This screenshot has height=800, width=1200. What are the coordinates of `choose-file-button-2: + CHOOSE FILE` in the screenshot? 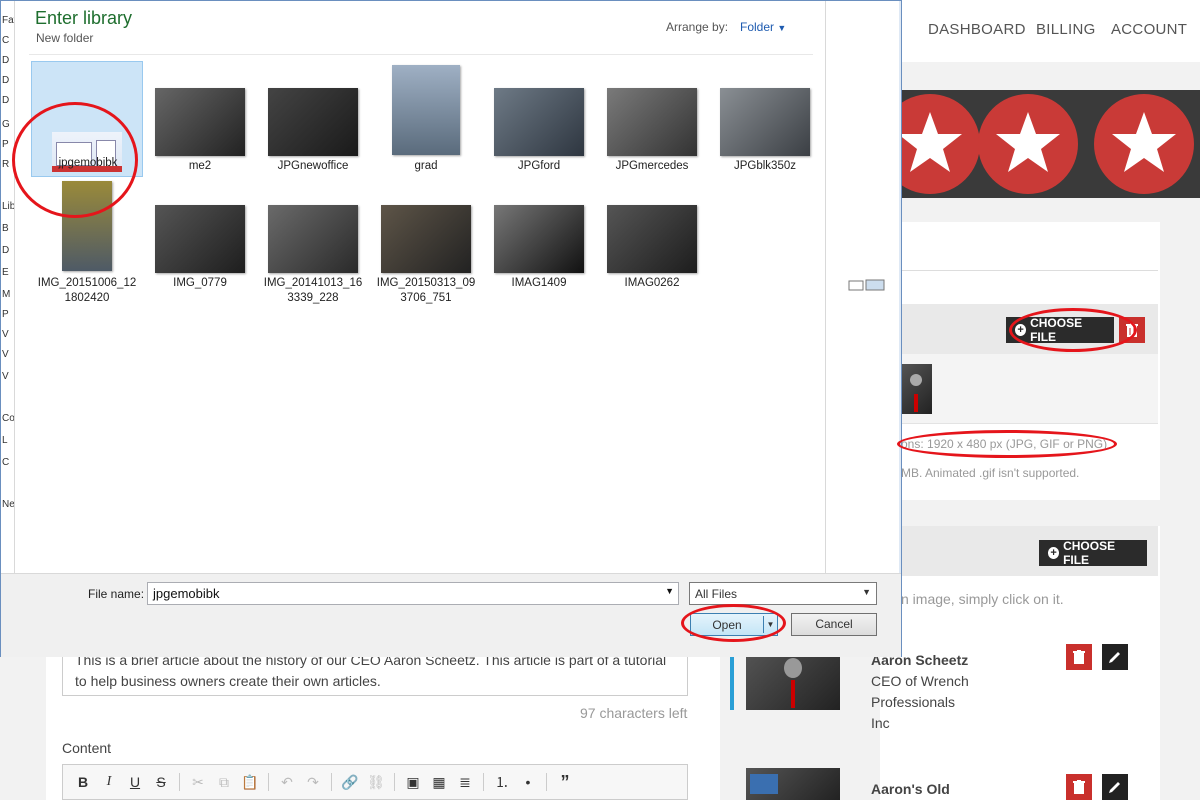 It's located at (1093, 553).